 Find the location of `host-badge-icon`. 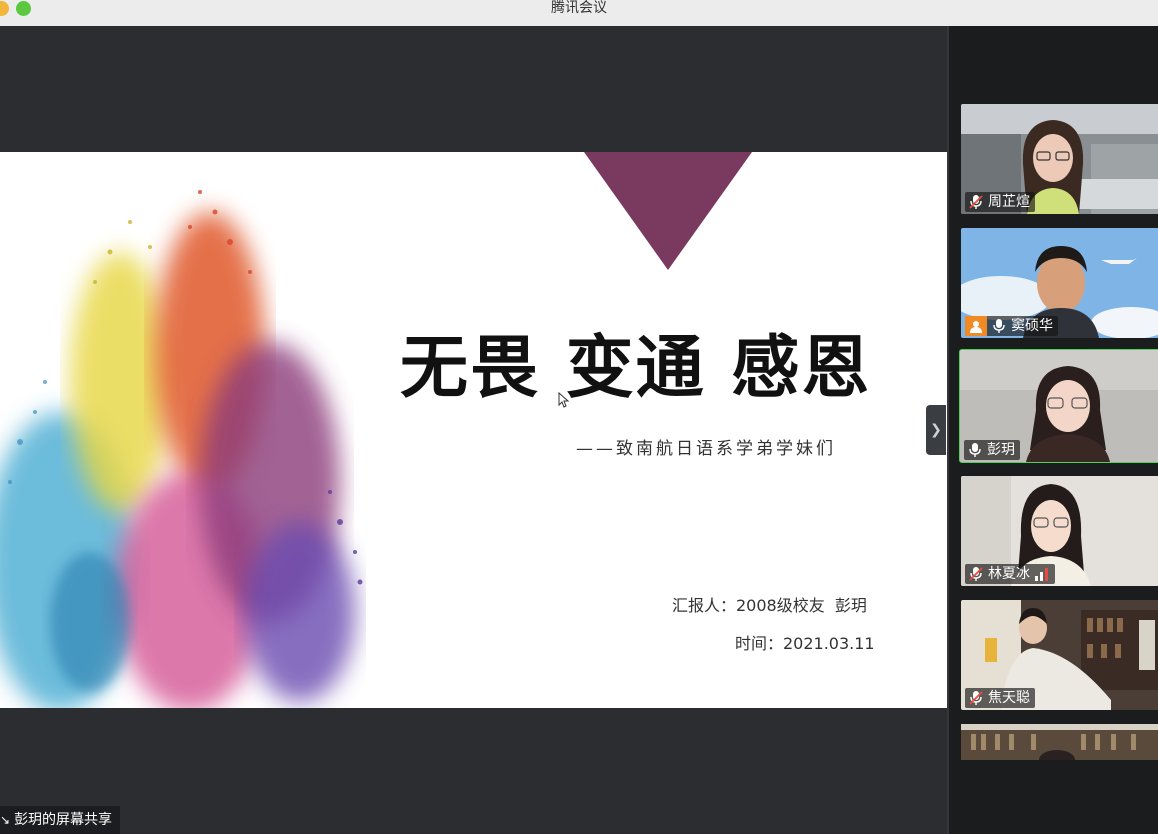

host-badge-icon is located at coordinates (976, 326).